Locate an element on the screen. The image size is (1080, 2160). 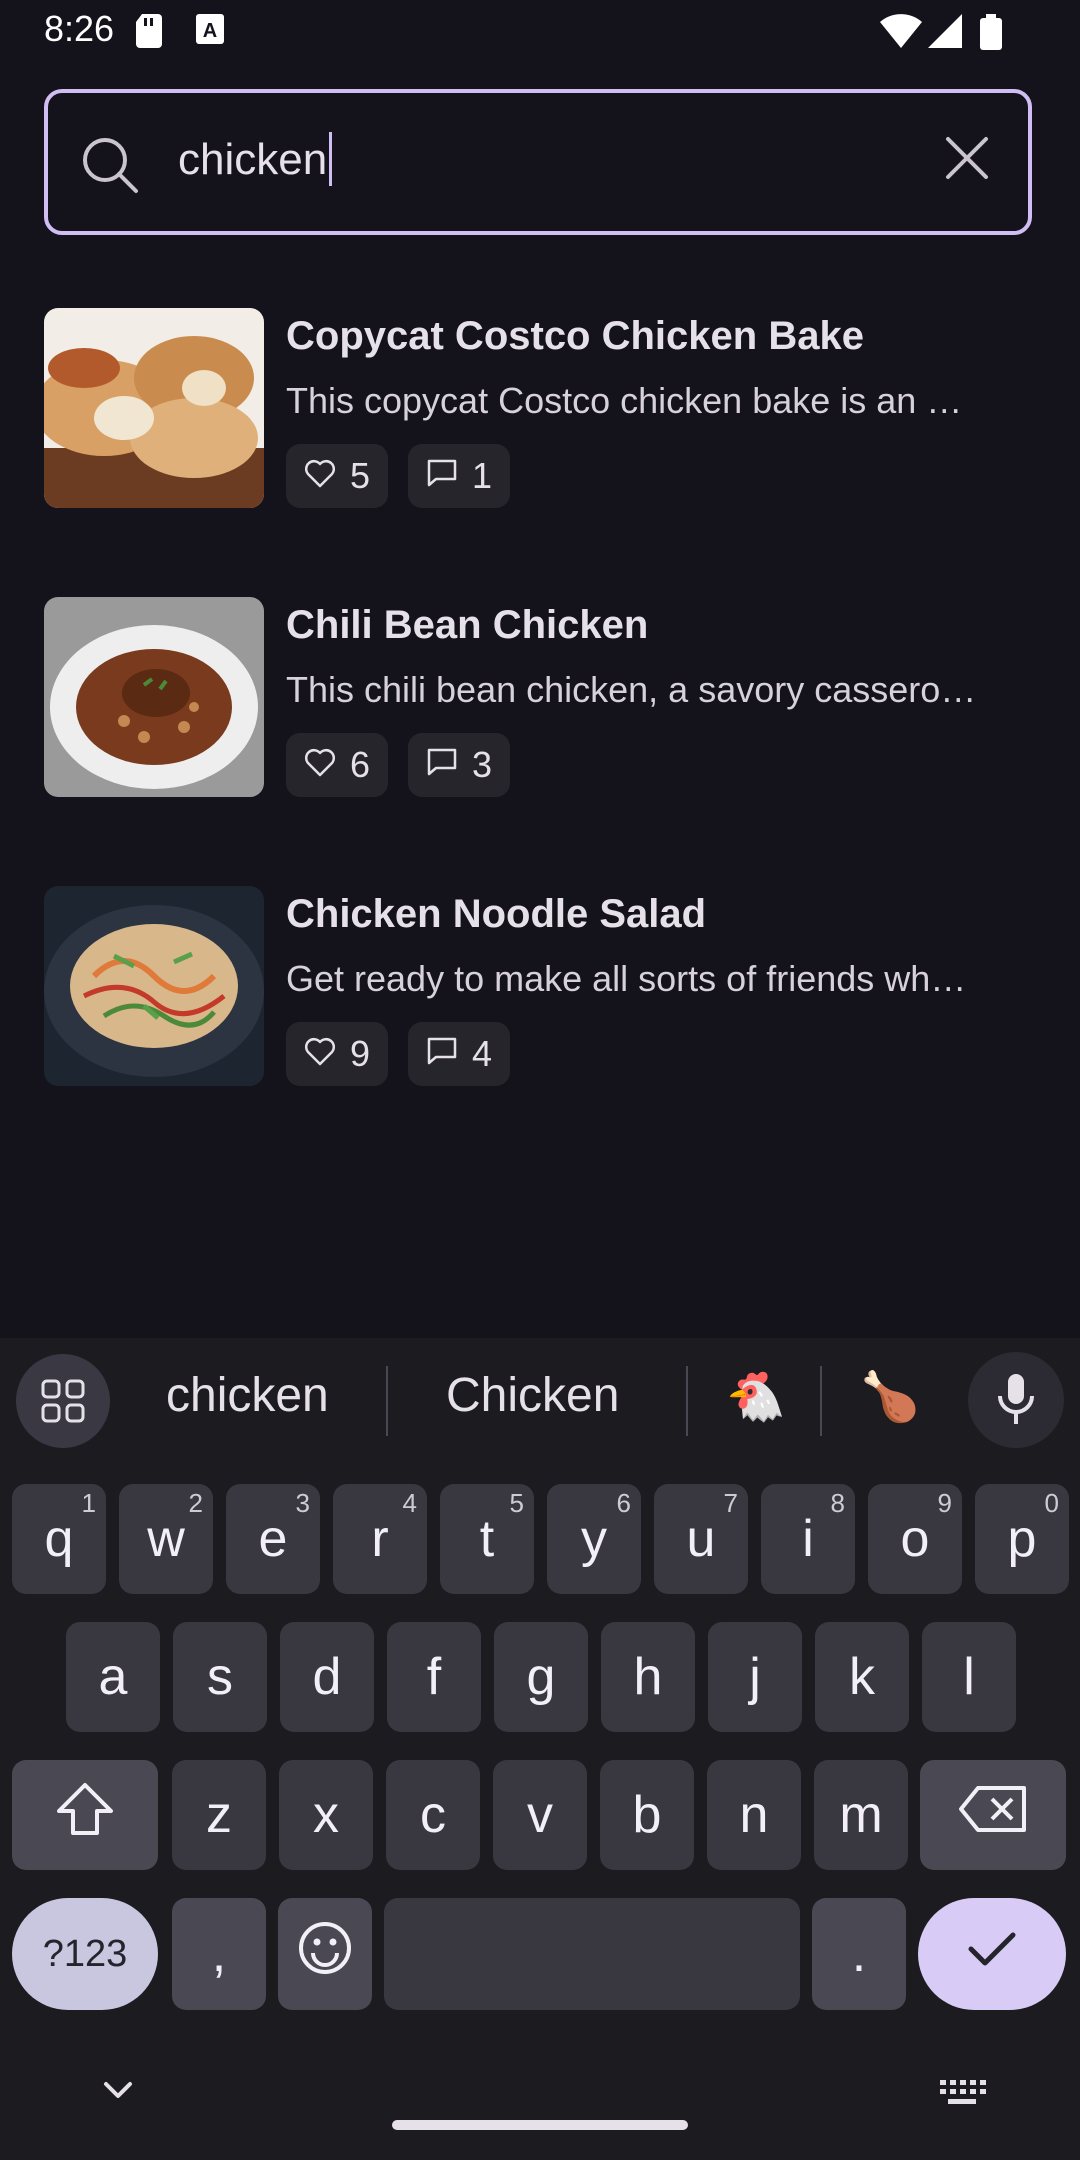
key-number-hint: 5 is located at coordinates (516, 1503).